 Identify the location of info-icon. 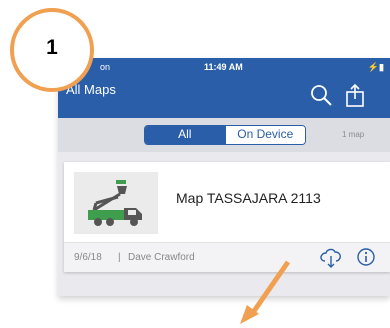
(366, 257).